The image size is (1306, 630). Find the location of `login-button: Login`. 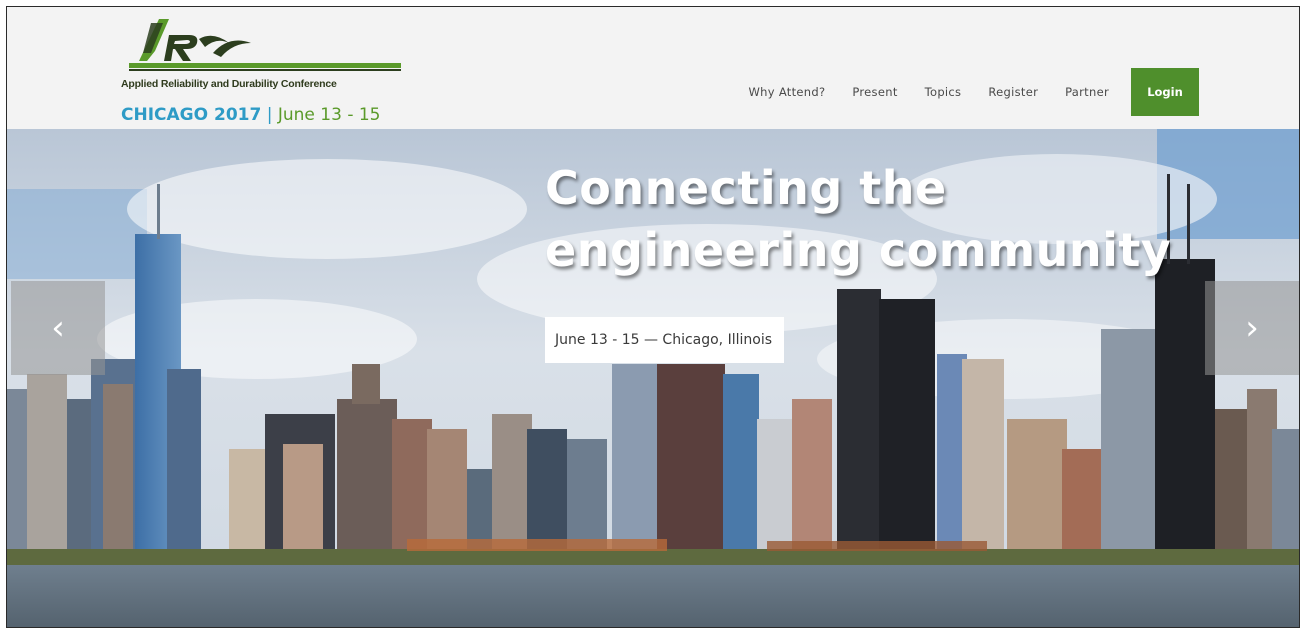

login-button: Login is located at coordinates (1165, 92).